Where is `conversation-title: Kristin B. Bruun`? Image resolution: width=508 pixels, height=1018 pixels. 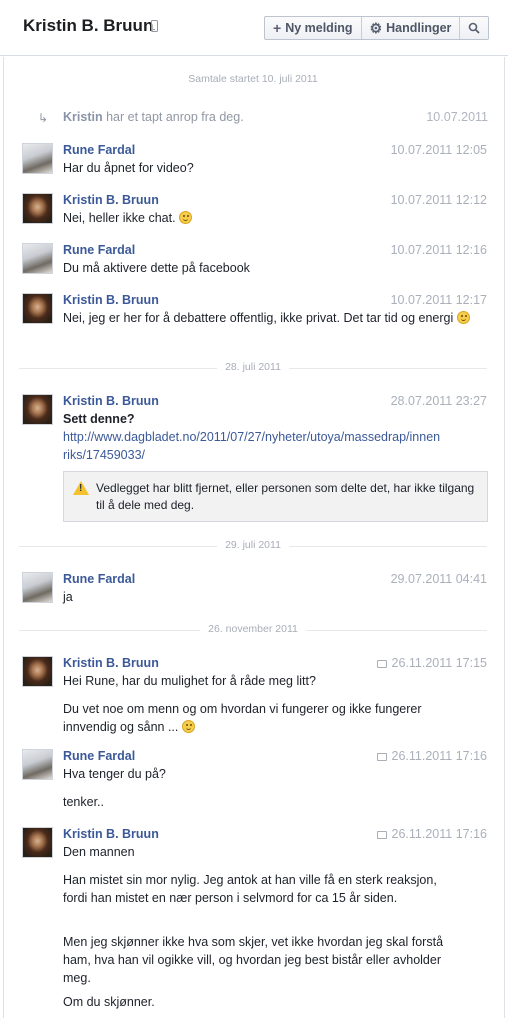 conversation-title: Kristin B. Bruun is located at coordinates (88, 26).